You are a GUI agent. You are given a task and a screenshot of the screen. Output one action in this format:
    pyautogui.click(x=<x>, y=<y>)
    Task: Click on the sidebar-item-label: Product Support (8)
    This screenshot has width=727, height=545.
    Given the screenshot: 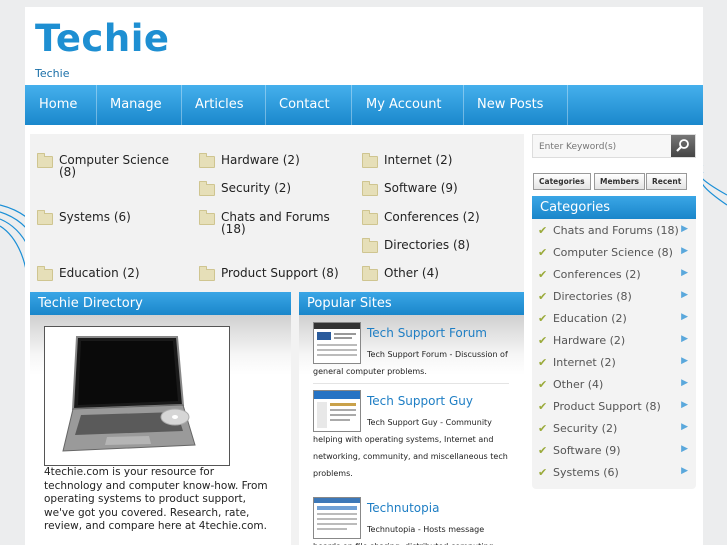 What is the action you would take?
    pyautogui.click(x=607, y=406)
    